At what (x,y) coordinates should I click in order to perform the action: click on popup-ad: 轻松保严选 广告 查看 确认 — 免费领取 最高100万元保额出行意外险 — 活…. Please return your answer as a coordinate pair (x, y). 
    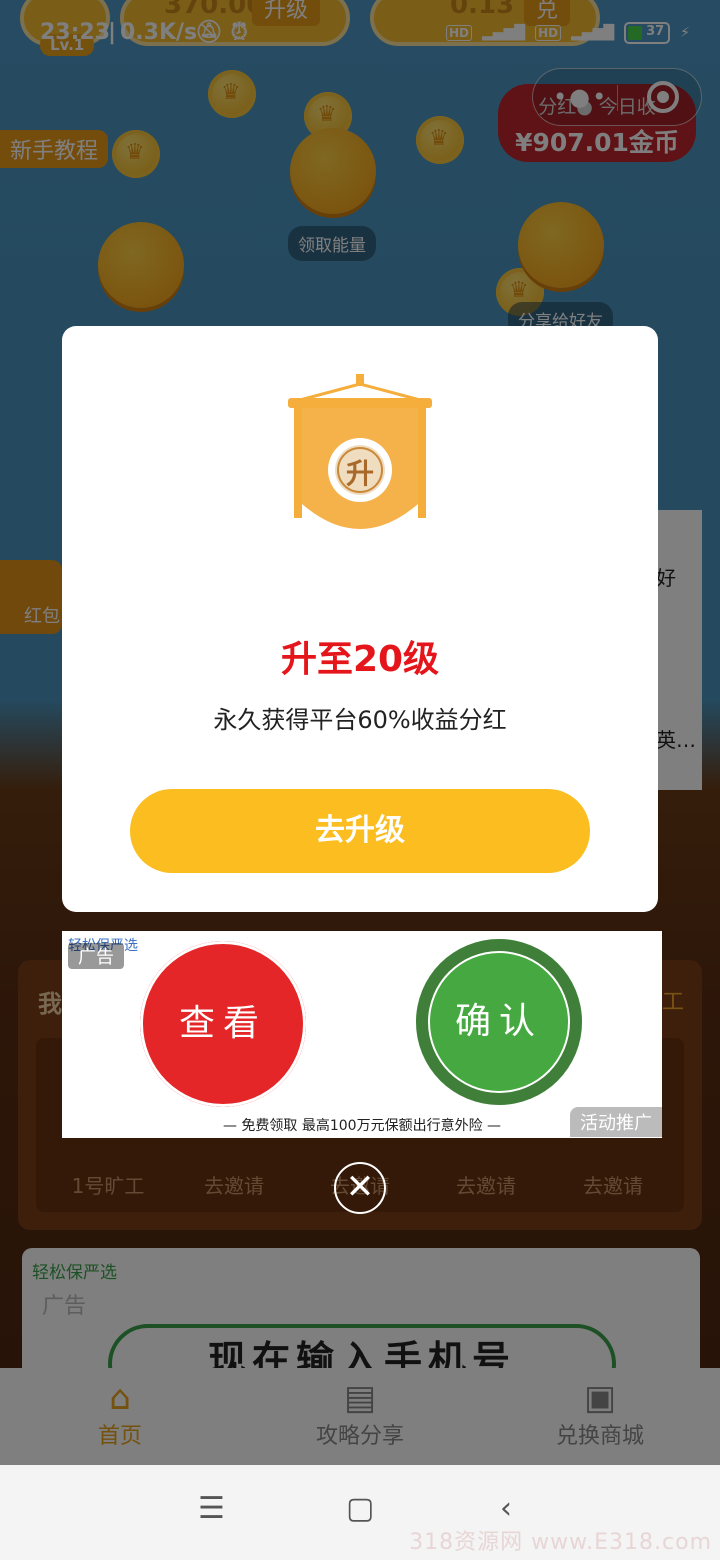
    Looking at the image, I should click on (362, 1034).